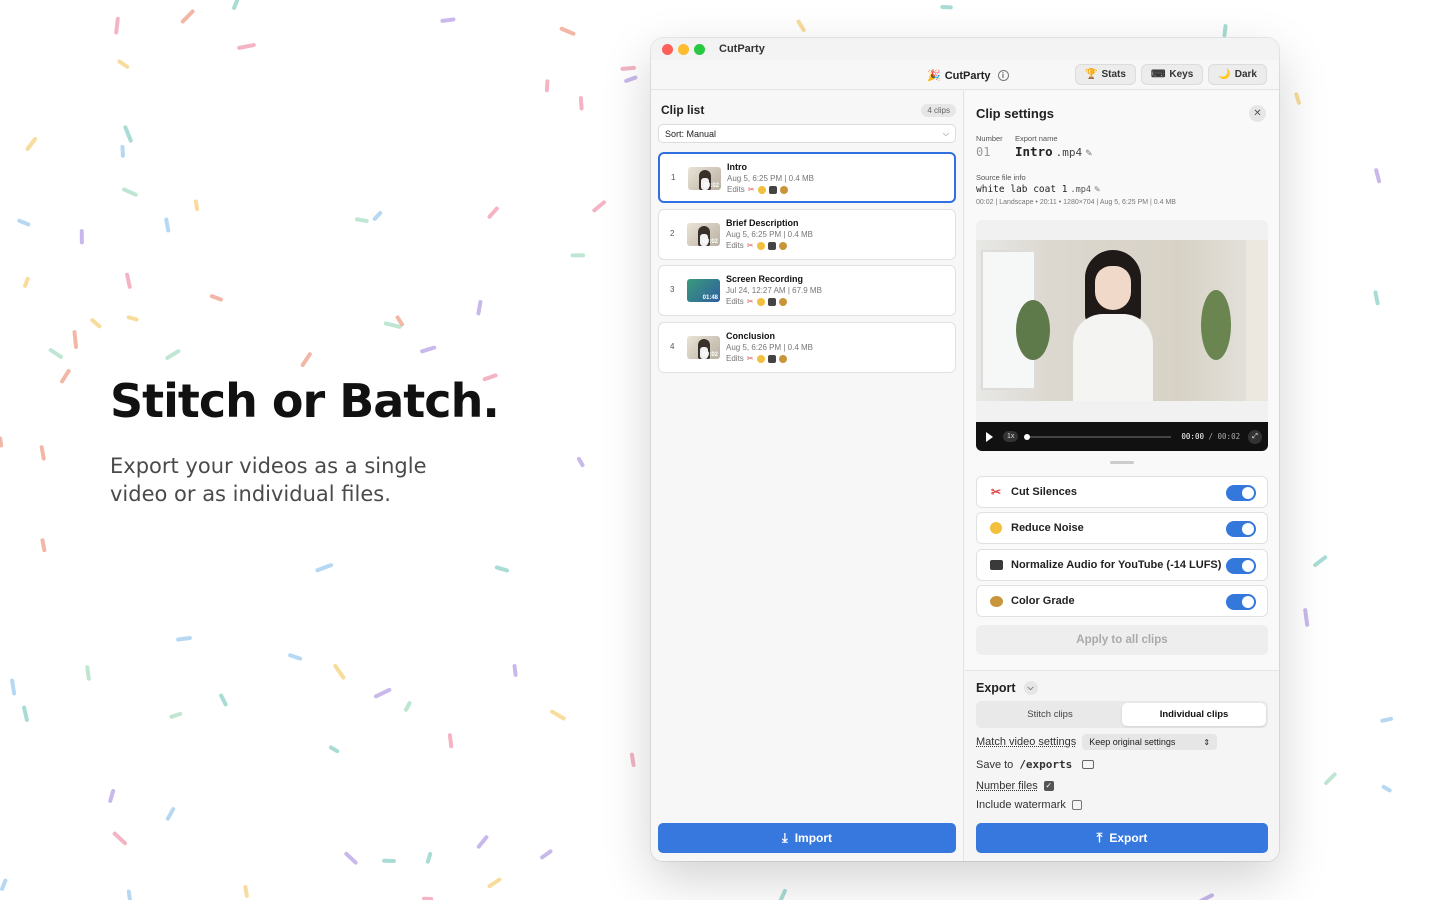  What do you see at coordinates (989, 436) in the screenshot?
I see `play-icon` at bounding box center [989, 436].